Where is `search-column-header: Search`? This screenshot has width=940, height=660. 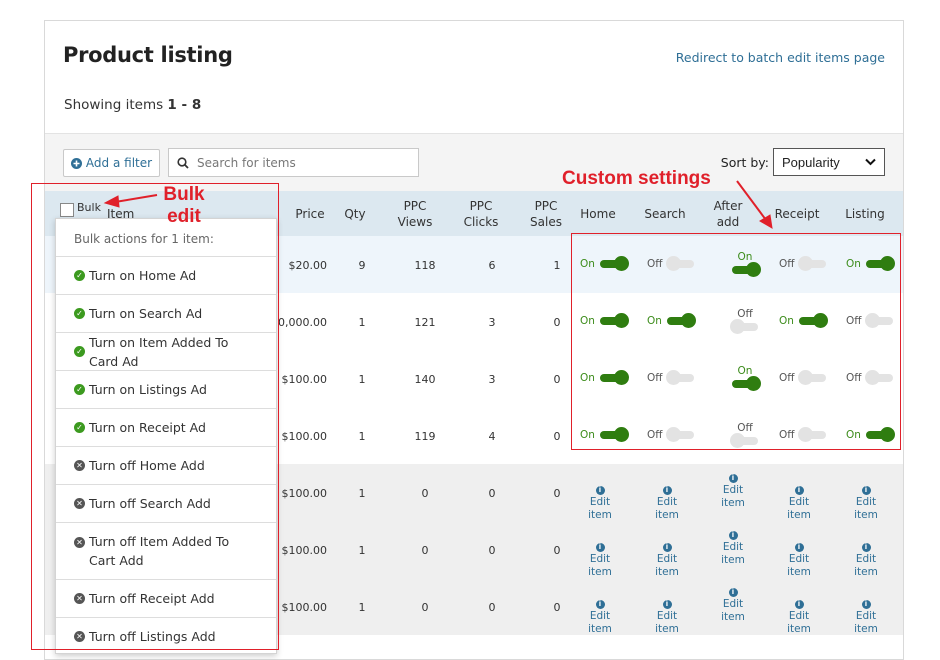
search-column-header: Search is located at coordinates (665, 214).